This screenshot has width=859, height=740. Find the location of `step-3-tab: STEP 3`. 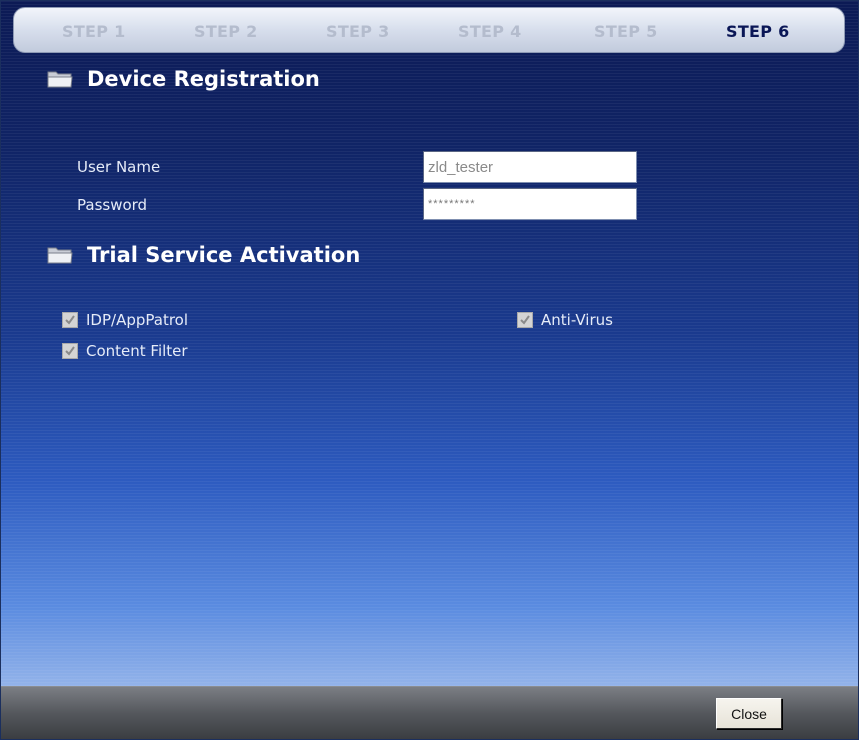

step-3-tab: STEP 3 is located at coordinates (358, 31).